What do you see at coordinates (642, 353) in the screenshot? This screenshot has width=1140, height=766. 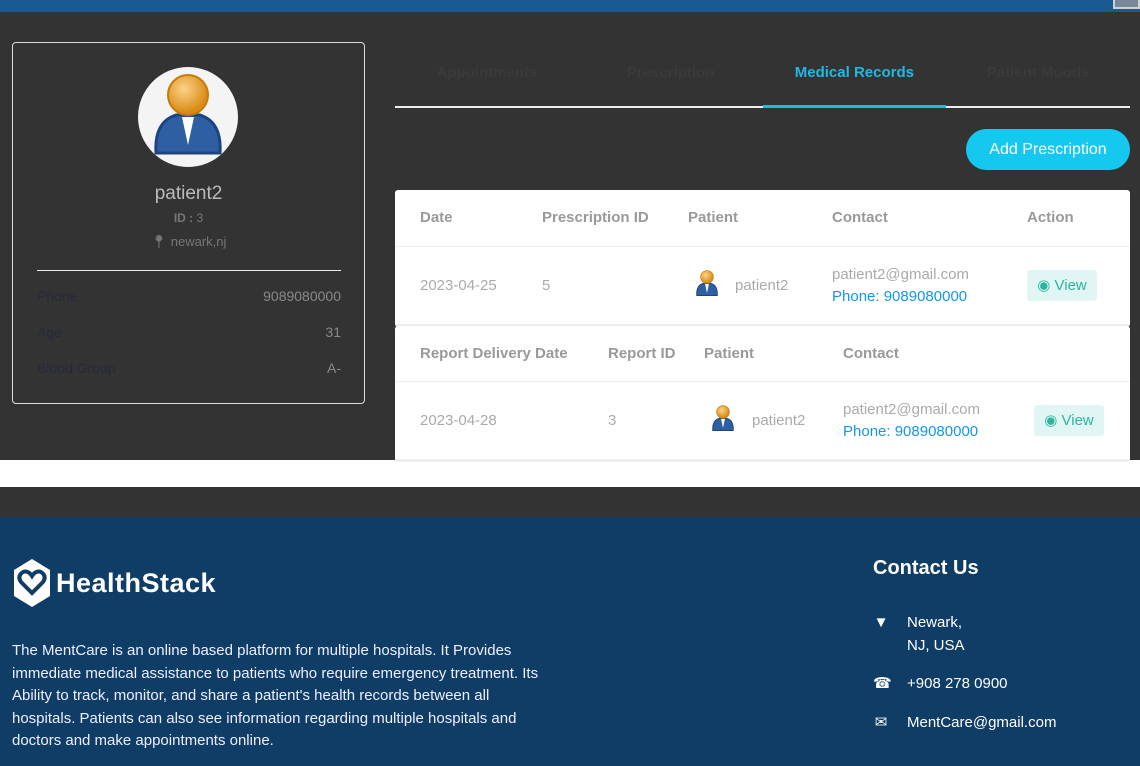 I see `column-header: Report ID` at bounding box center [642, 353].